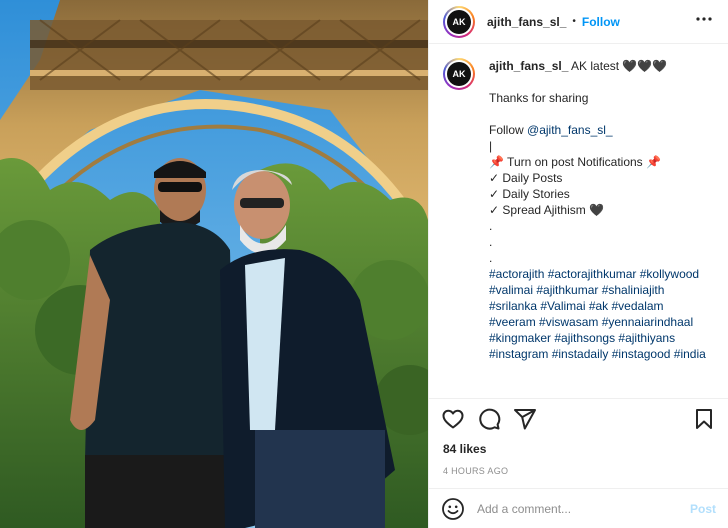  Describe the element at coordinates (704, 419) in the screenshot. I see `bookmark-icon` at that location.